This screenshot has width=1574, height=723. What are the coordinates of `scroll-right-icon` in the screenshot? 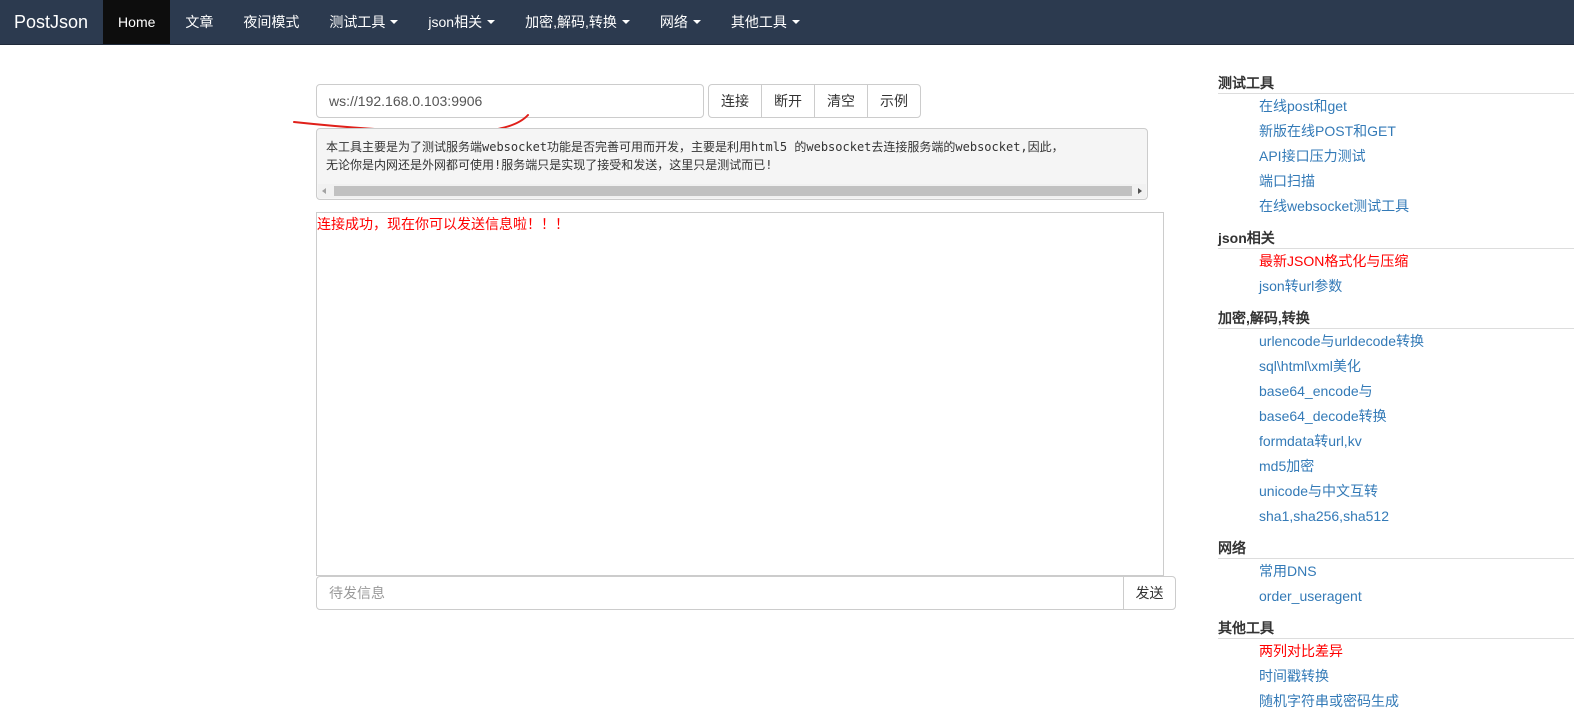 It's located at (1140, 191).